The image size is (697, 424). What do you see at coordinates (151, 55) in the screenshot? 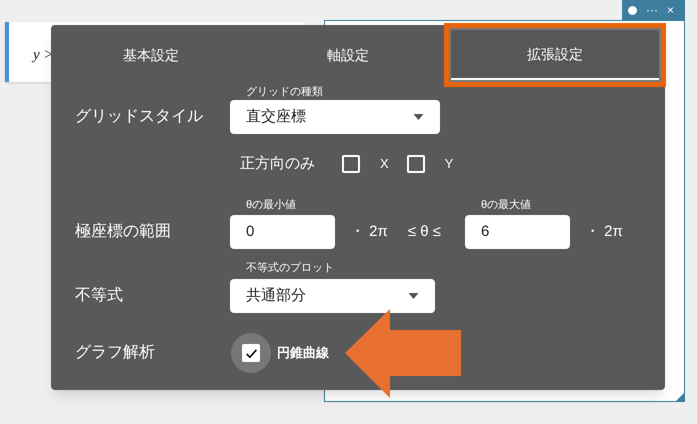
I see `tab: 基本設定` at bounding box center [151, 55].